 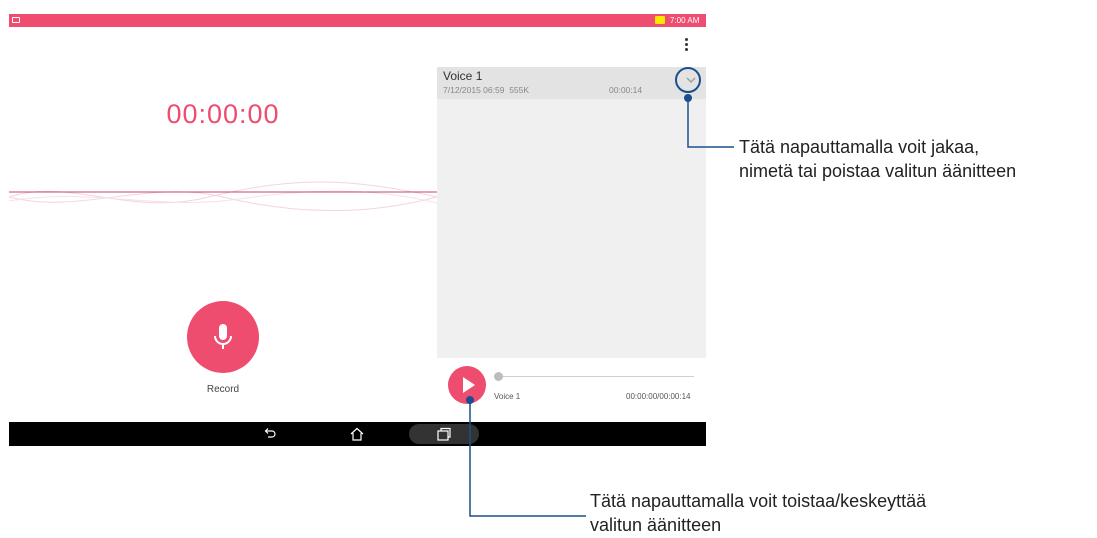 I want to click on recording-size: 555K, so click(x=519, y=90).